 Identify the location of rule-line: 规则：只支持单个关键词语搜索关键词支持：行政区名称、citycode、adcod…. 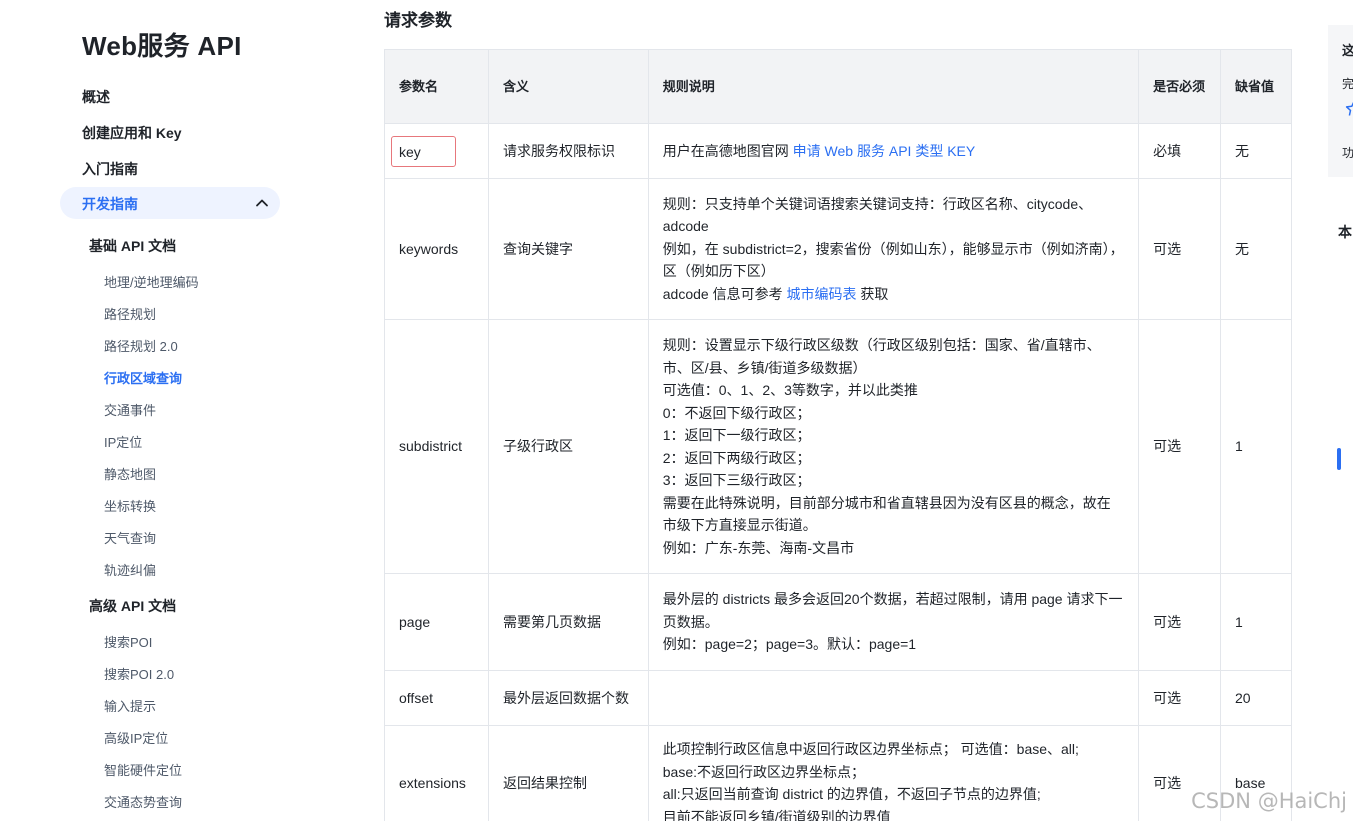
(877, 215).